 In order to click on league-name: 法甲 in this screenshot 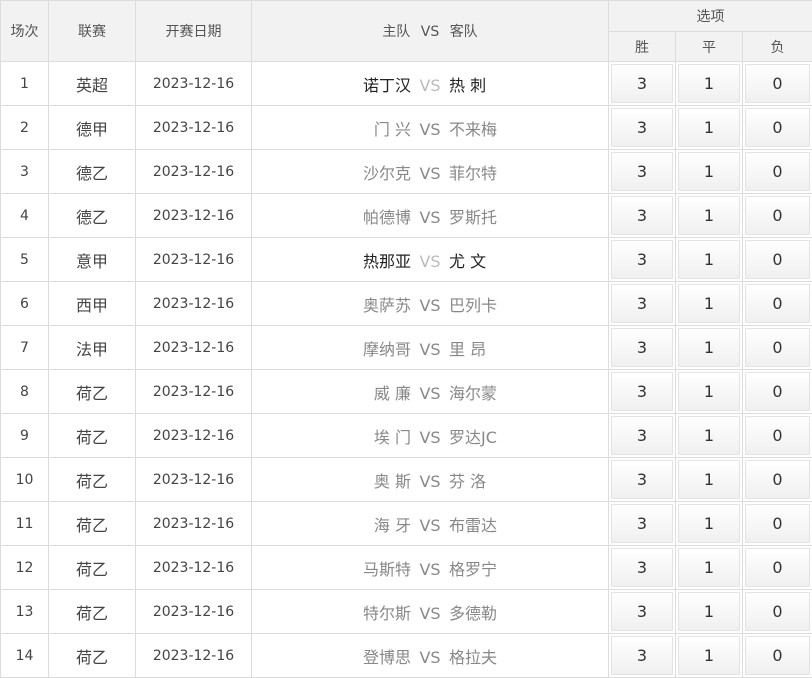, I will do `click(92, 348)`.